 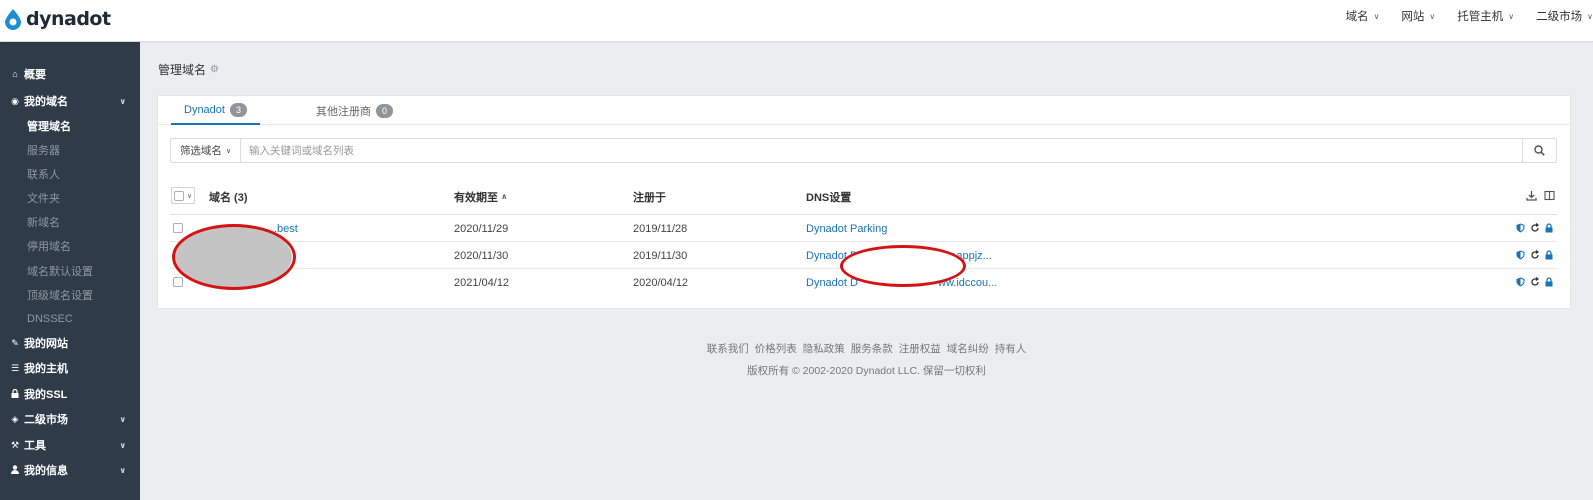 I want to click on topnav-websites: 网站 ∨, so click(x=1418, y=16).